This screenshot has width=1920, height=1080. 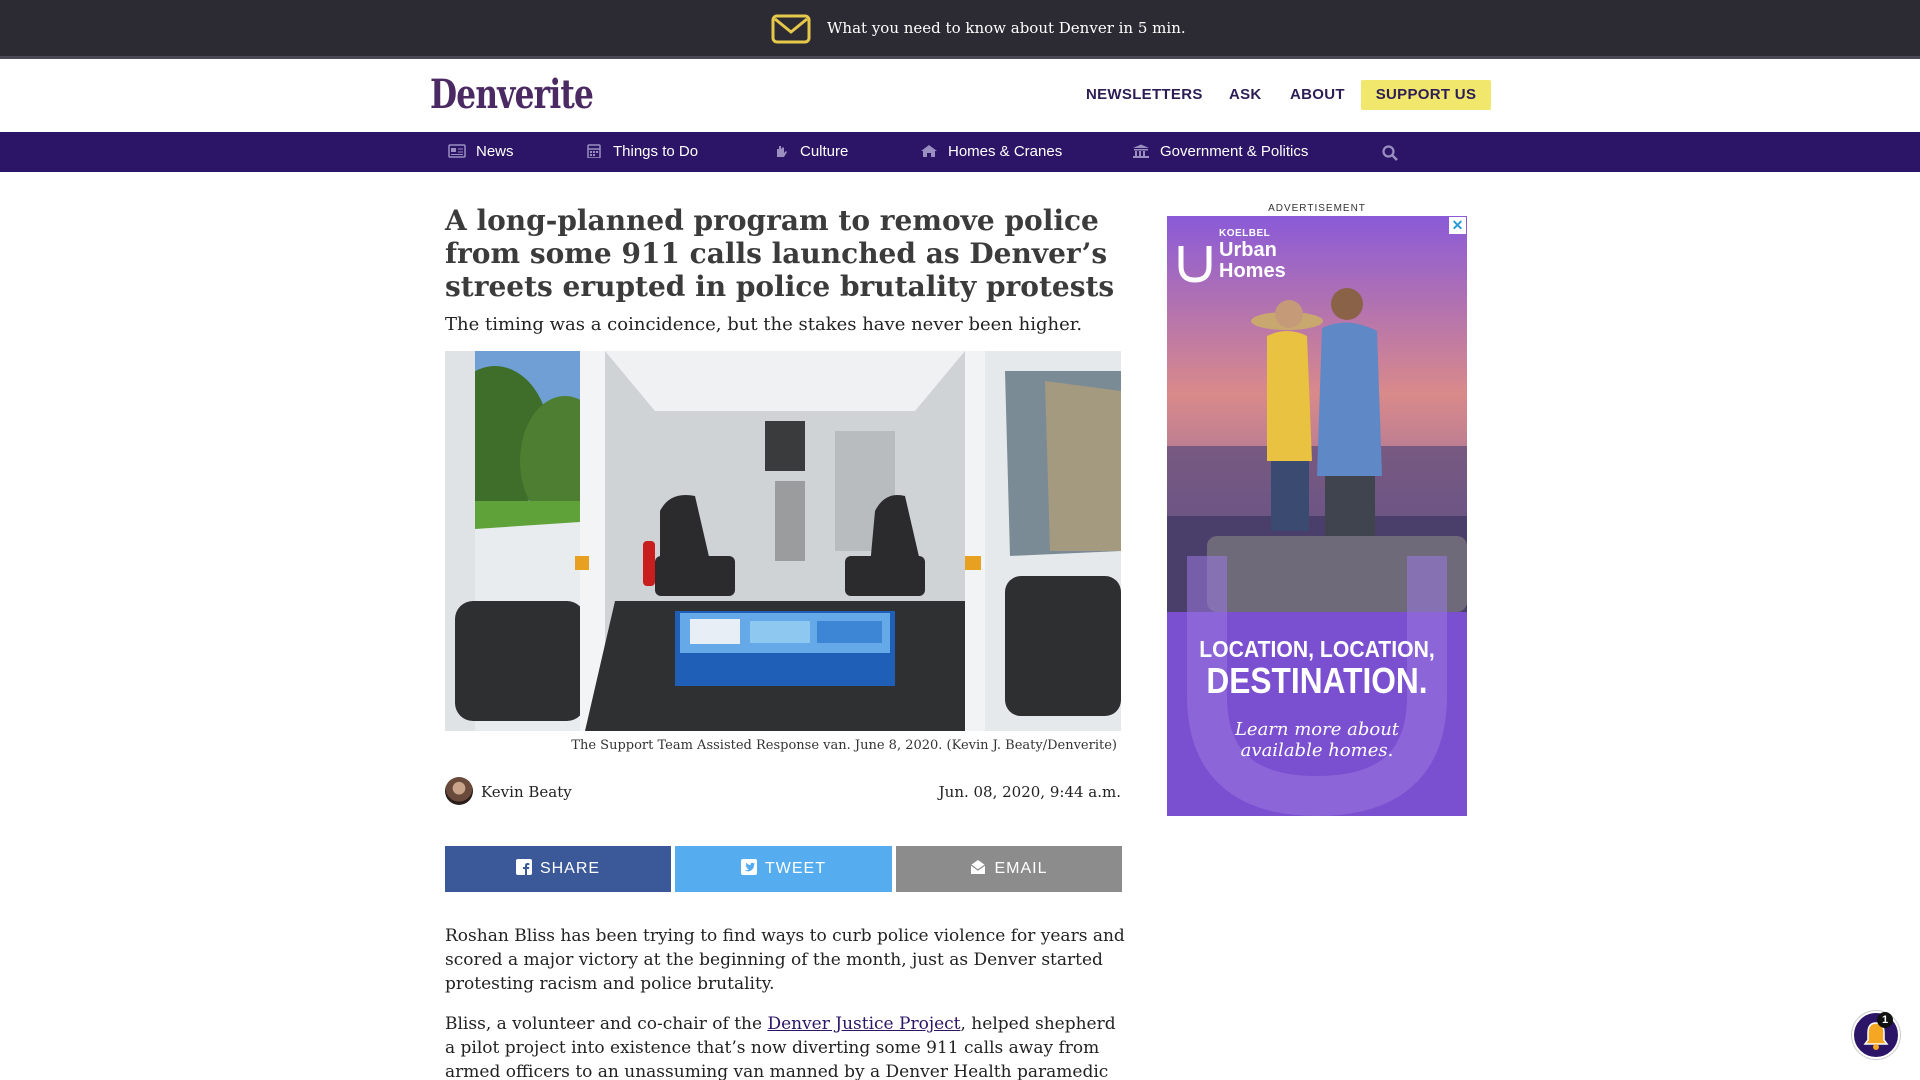 What do you see at coordinates (863, 1024) in the screenshot?
I see `denver-justice-project-link: Denver Justice Project` at bounding box center [863, 1024].